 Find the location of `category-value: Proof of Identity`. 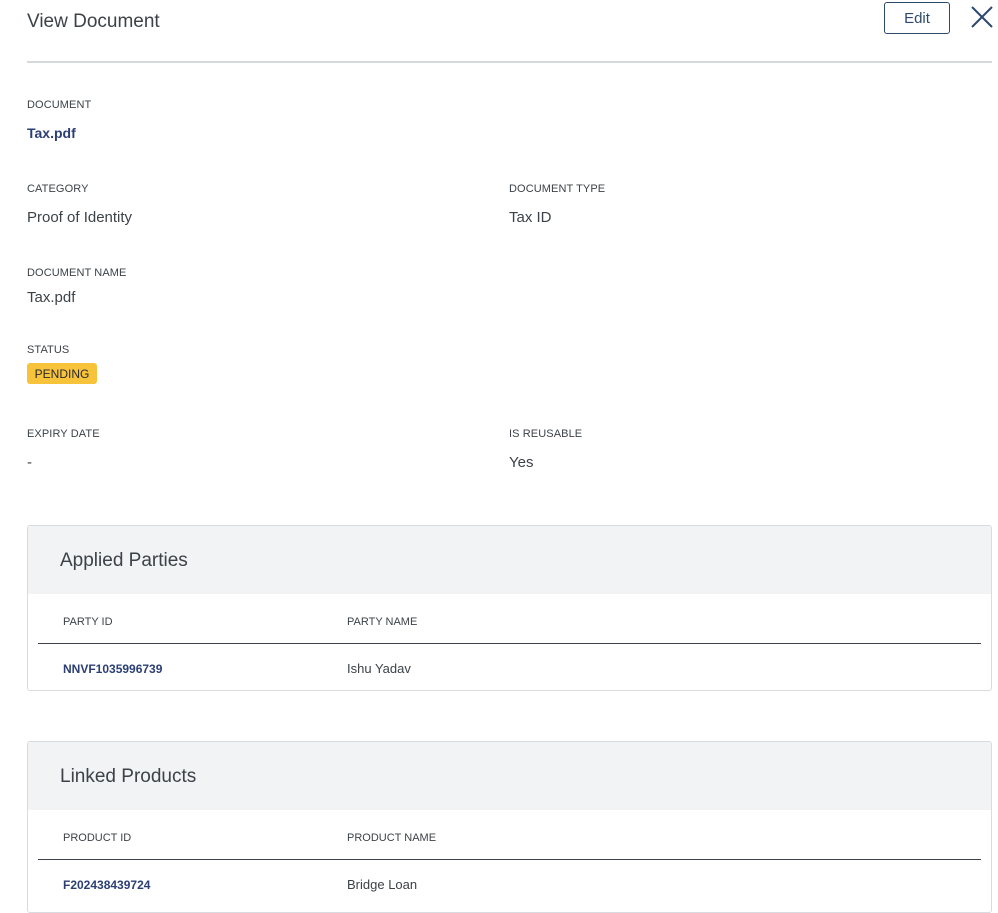

category-value: Proof of Identity is located at coordinates (80, 217).